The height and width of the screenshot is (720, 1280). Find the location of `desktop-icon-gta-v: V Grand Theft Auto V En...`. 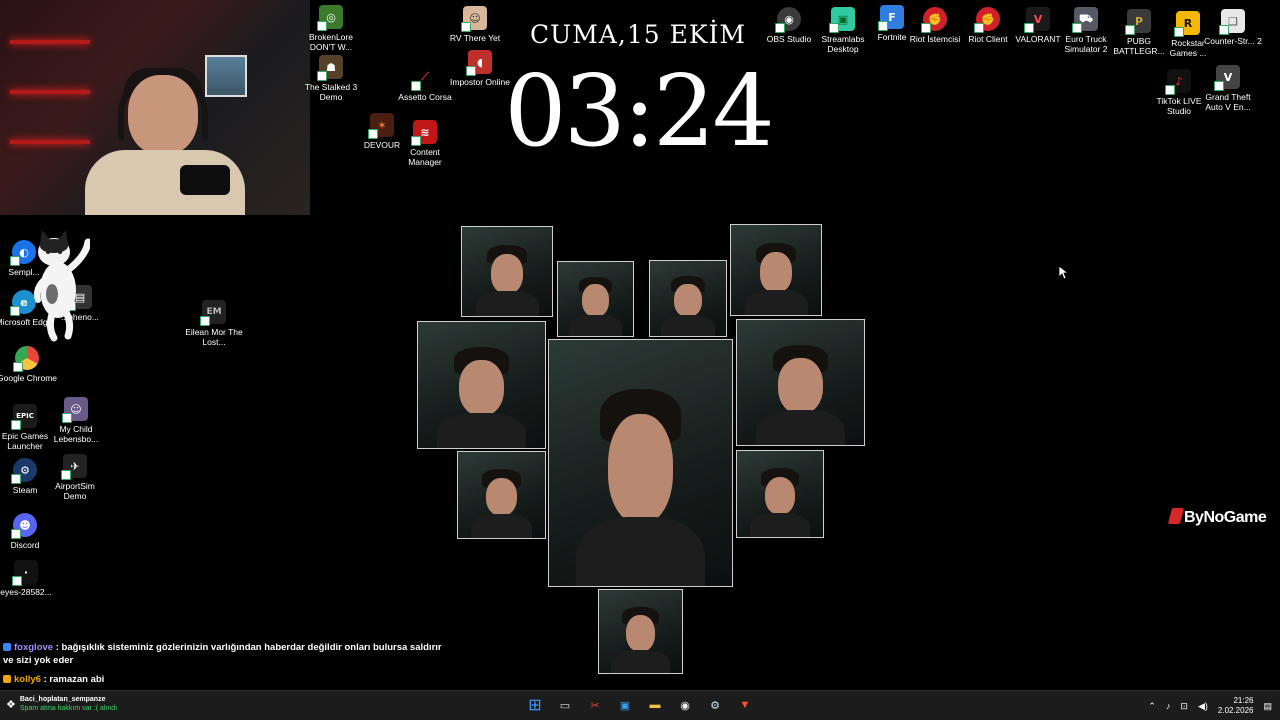

desktop-icon-gta-v: V Grand Theft Auto V En... is located at coordinates (1228, 88).